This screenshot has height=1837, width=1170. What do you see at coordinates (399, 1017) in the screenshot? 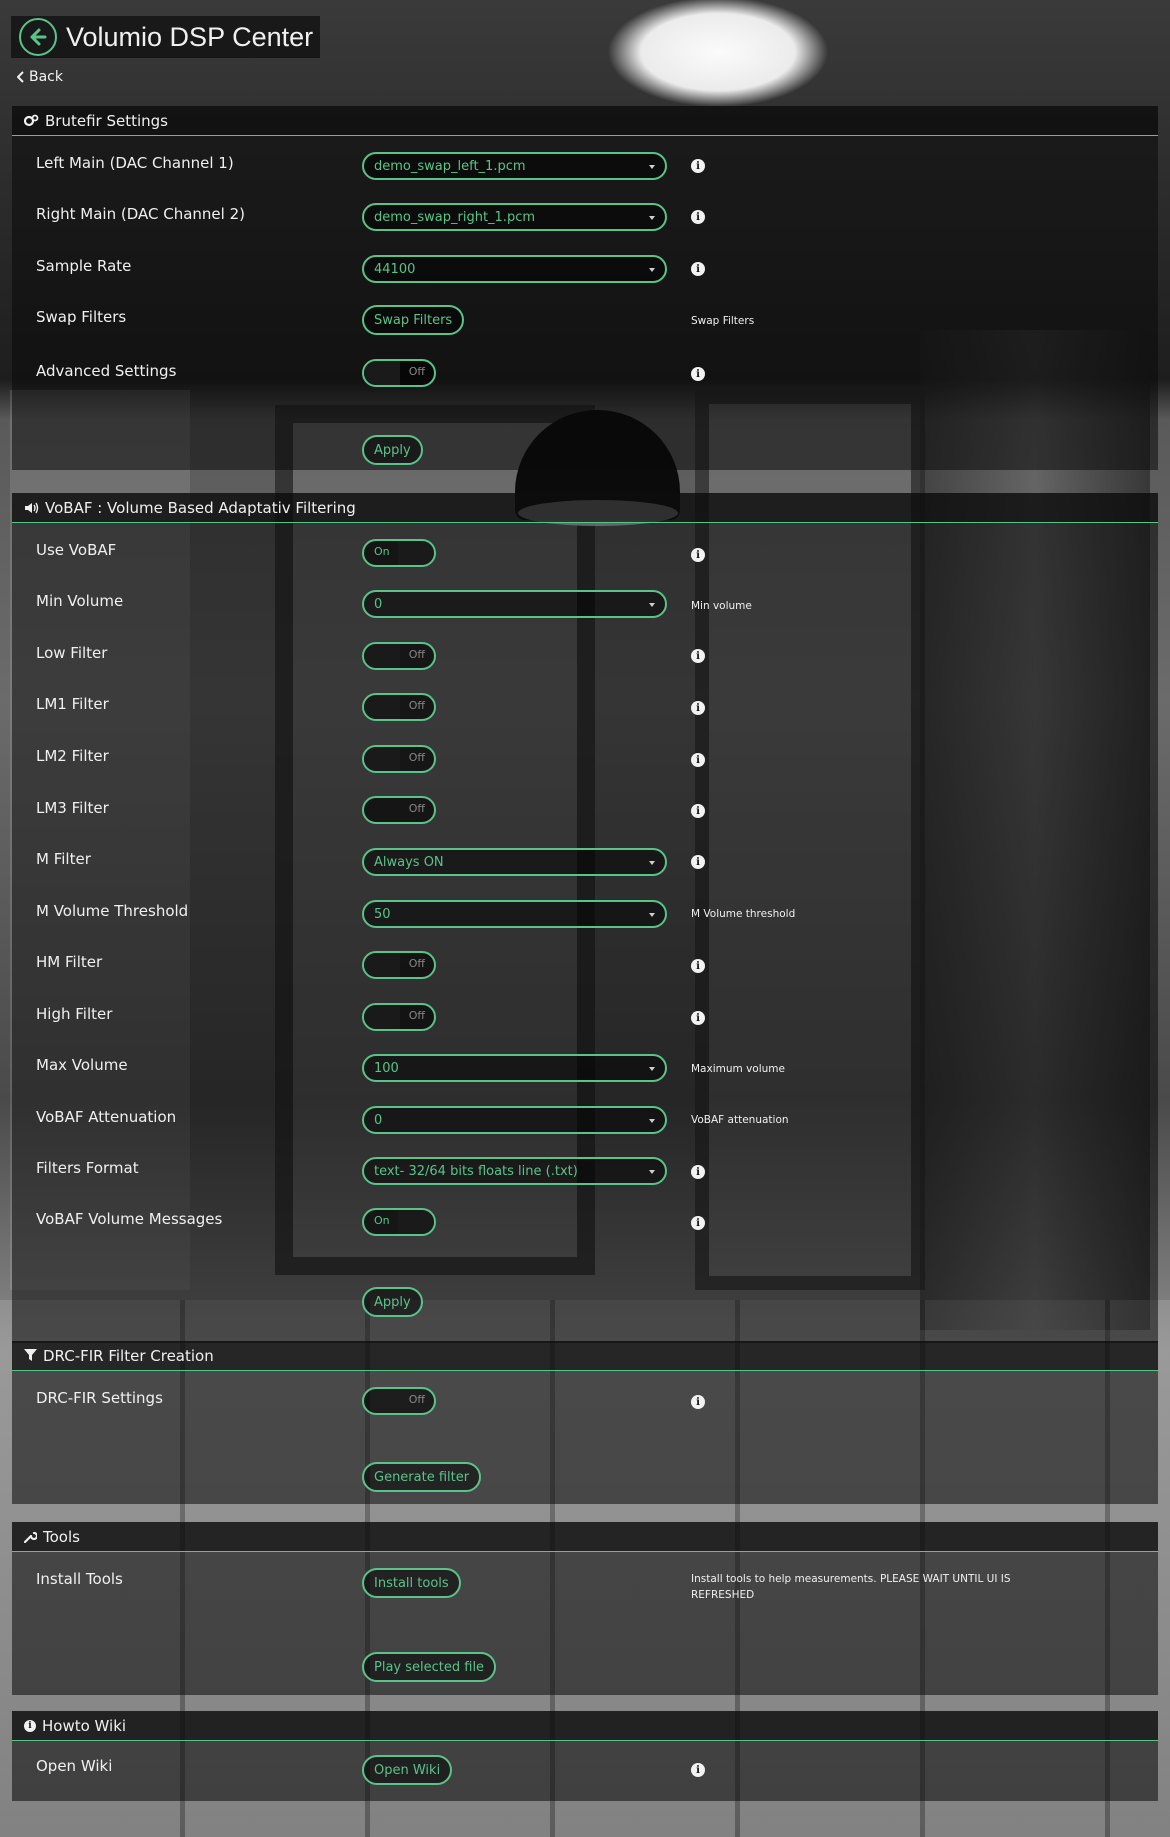
I see `high-filter-toggle: Off` at bounding box center [399, 1017].